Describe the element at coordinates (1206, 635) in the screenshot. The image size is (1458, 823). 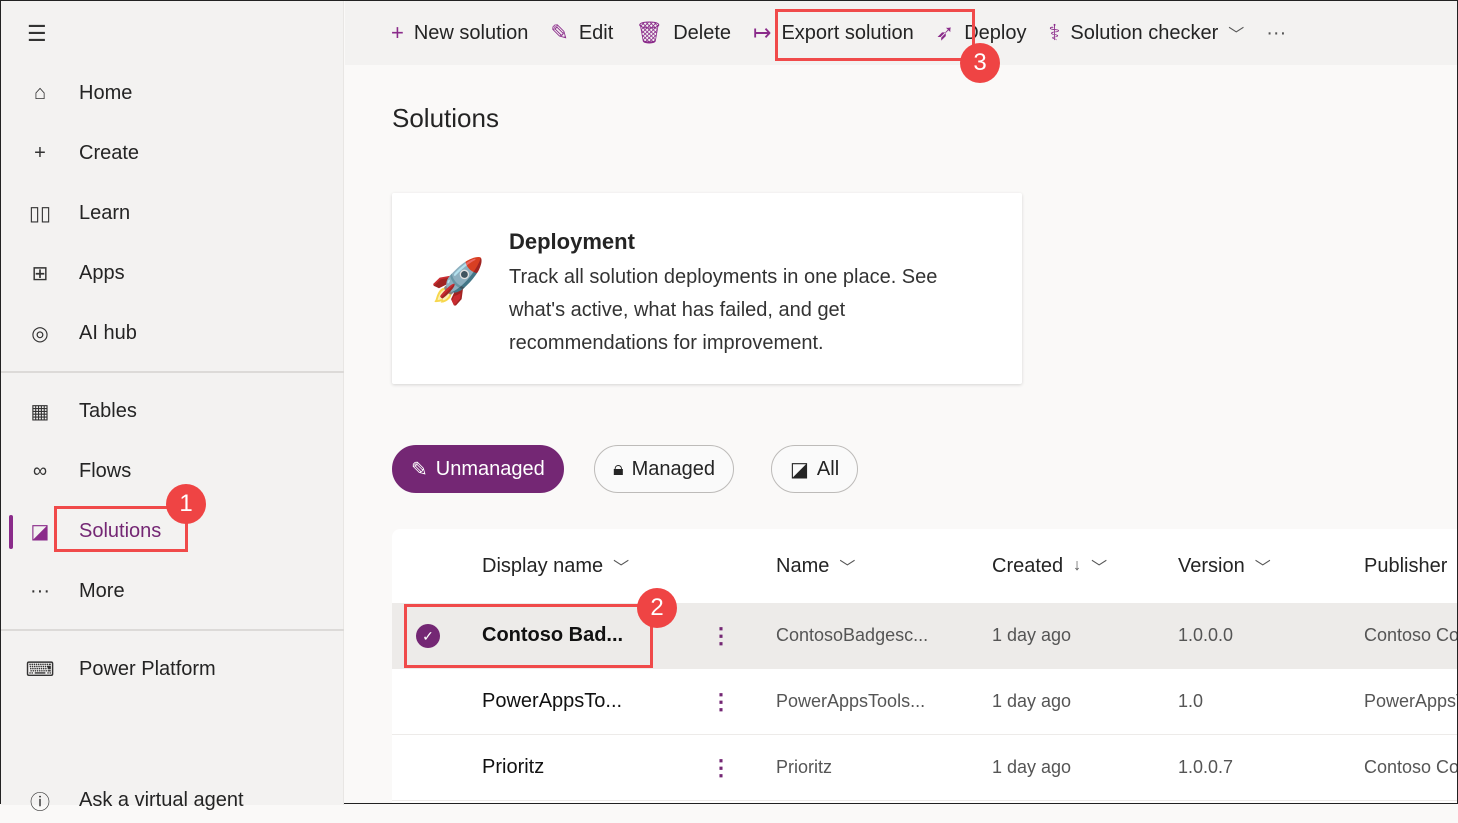
I see `version: 1.0.0.0` at that location.